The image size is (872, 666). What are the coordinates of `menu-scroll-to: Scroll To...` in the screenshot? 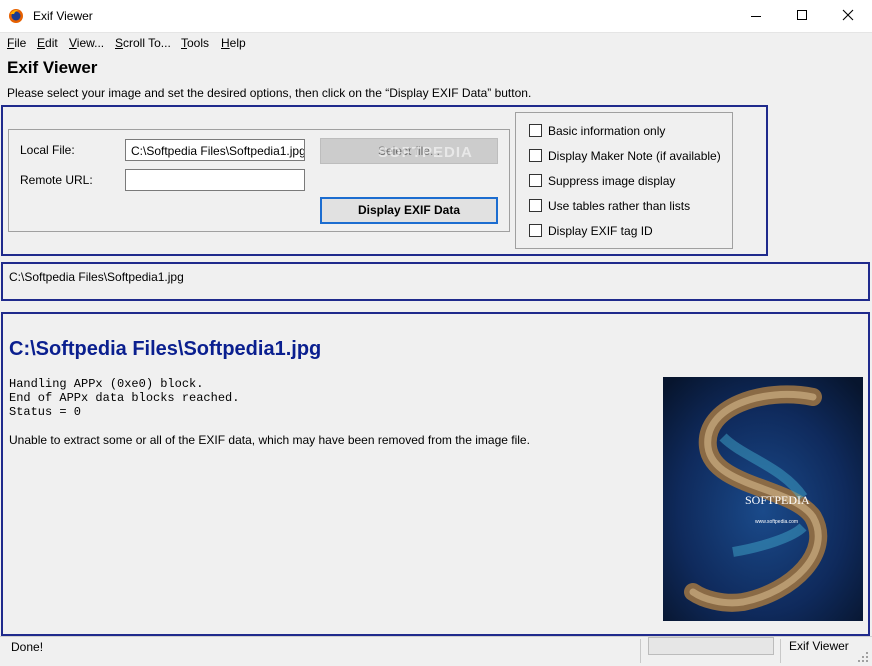 It's located at (143, 43).